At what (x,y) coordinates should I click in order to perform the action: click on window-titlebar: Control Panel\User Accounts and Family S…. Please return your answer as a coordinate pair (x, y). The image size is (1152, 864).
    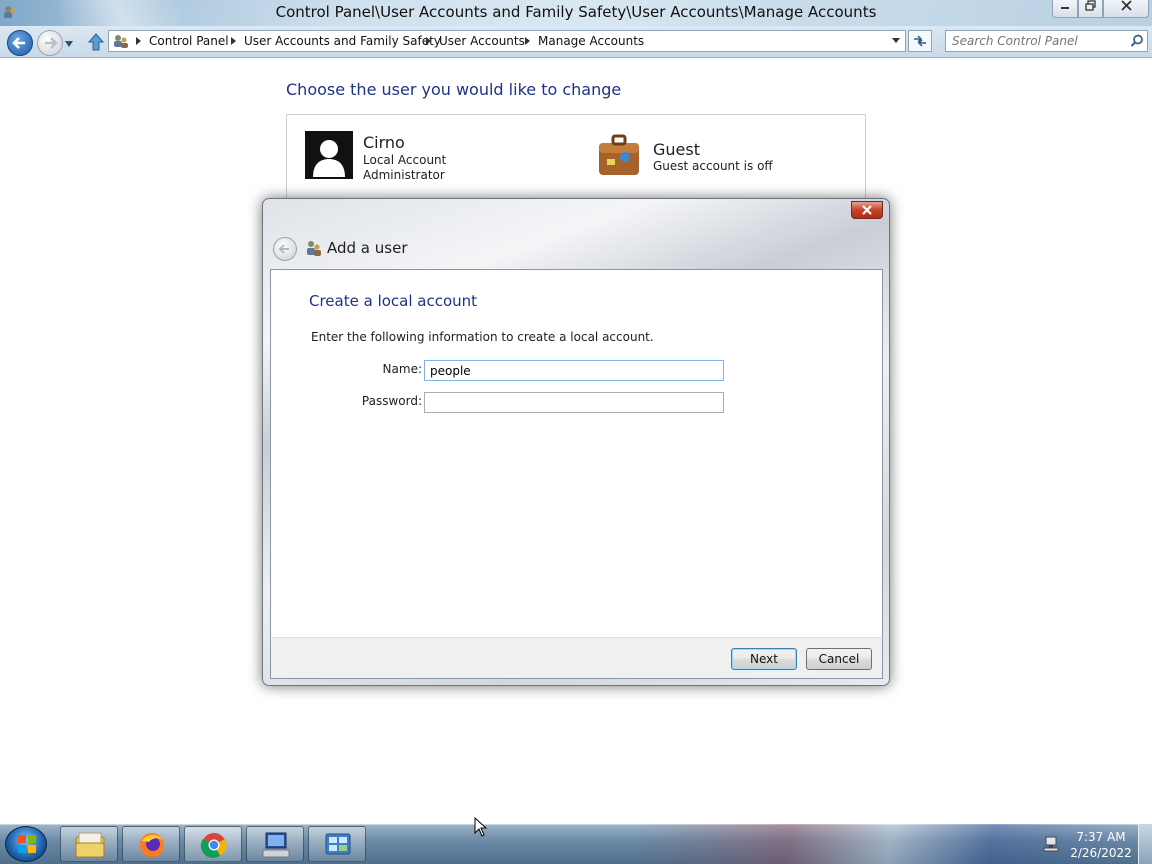
    Looking at the image, I should click on (576, 13).